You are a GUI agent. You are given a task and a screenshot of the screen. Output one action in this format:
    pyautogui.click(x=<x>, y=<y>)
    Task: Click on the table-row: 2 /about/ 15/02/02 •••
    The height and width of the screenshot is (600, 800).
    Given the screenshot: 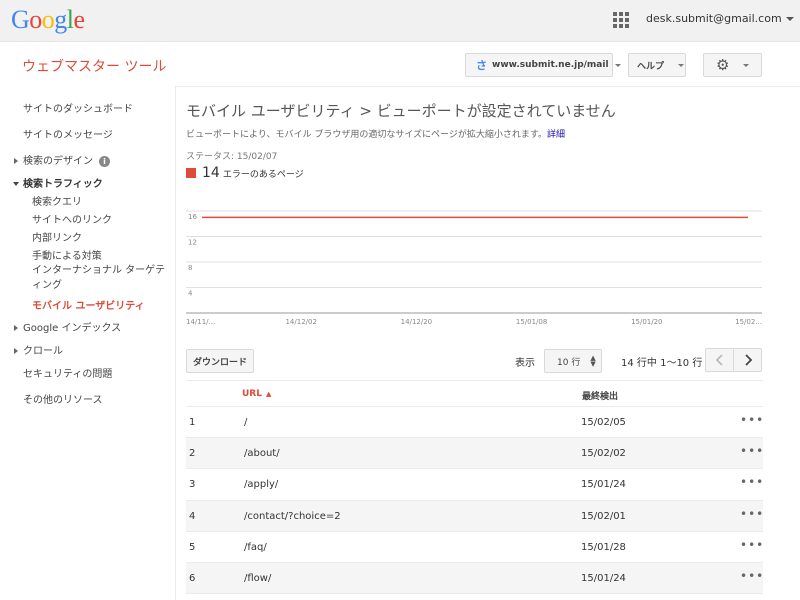 What is the action you would take?
    pyautogui.click(x=475, y=454)
    